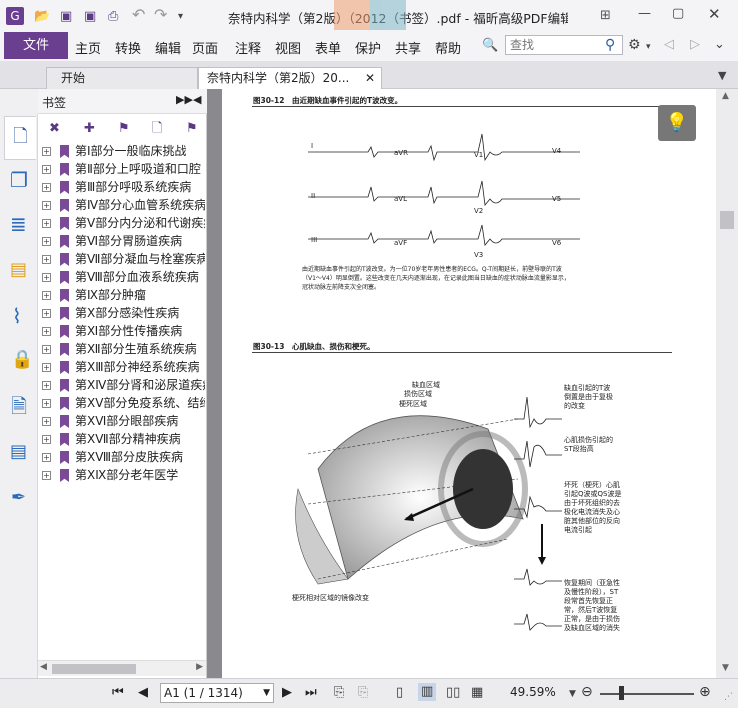 The width and height of the screenshot is (738, 708). I want to click on last-page-icon: ⏭, so click(311, 693).